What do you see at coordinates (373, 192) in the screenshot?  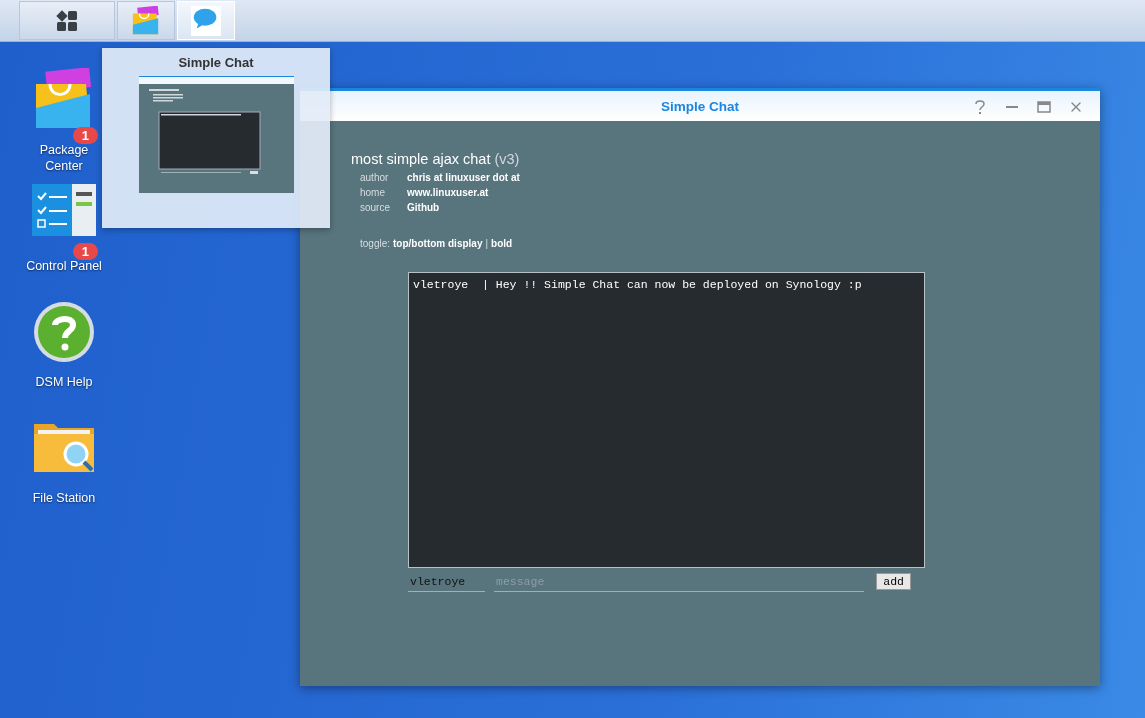 I see `info-label: home` at bounding box center [373, 192].